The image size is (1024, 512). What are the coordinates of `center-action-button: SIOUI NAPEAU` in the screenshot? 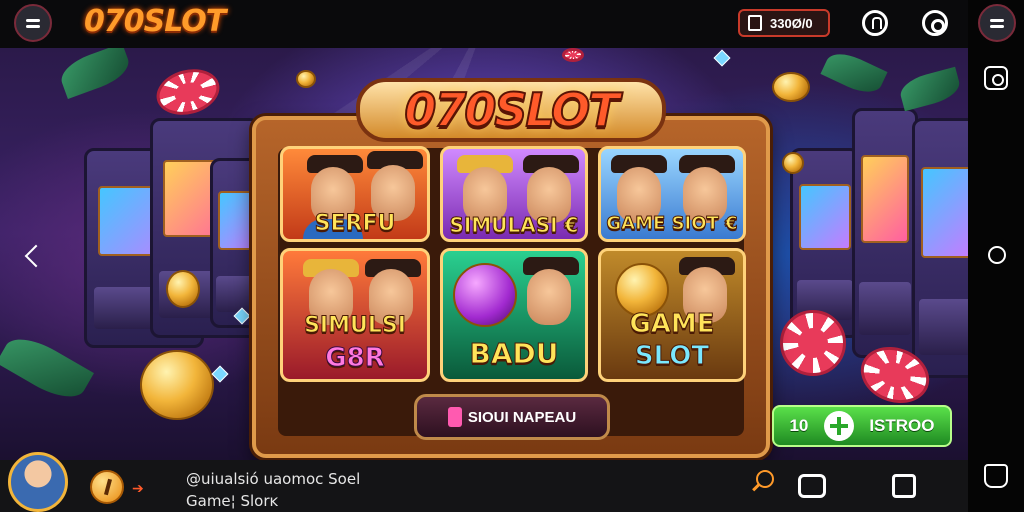 It's located at (512, 417).